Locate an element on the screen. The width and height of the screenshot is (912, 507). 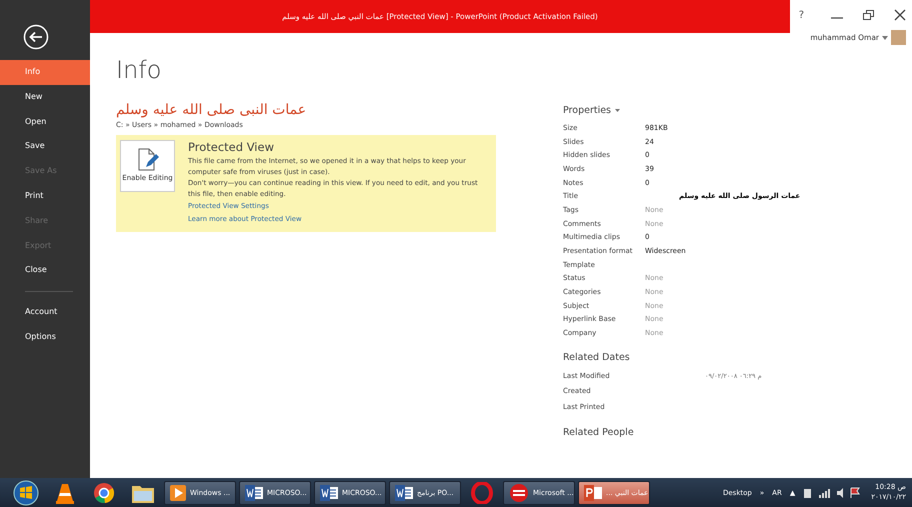
document-pencil-icon is located at coordinates (147, 160).